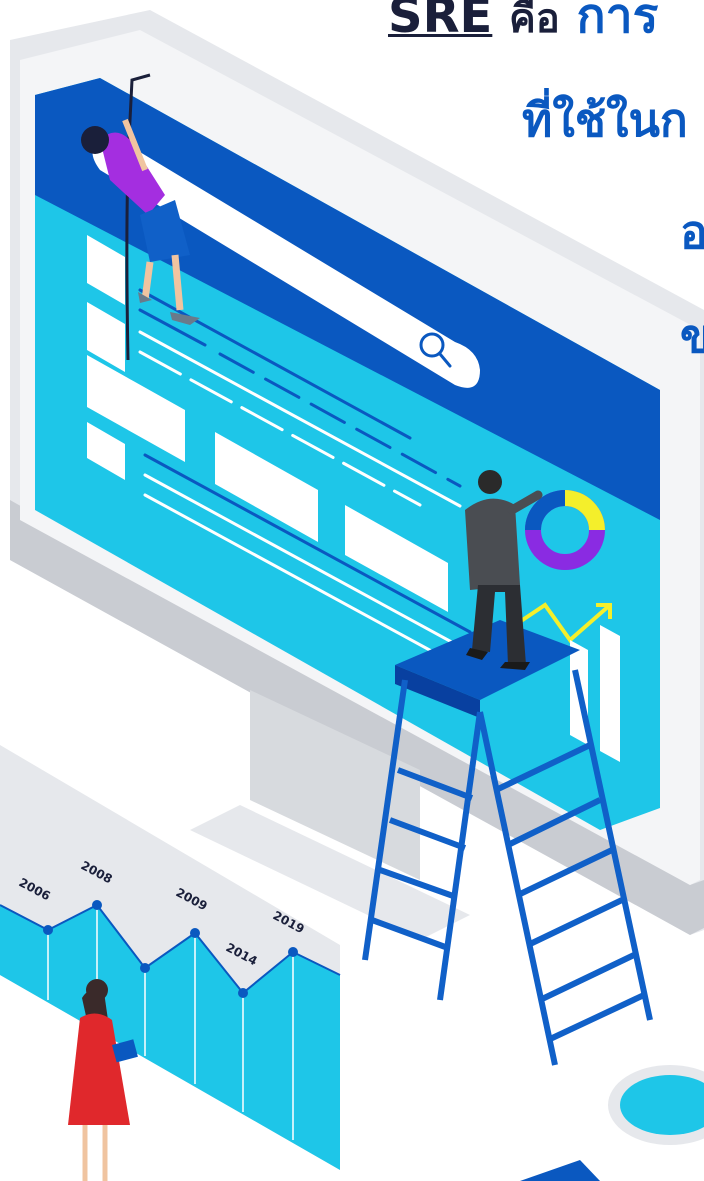 Image resolution: width=704 pixels, height=1181 pixels. I want to click on headline-line-1: SRE คือ การ, so click(523, 27).